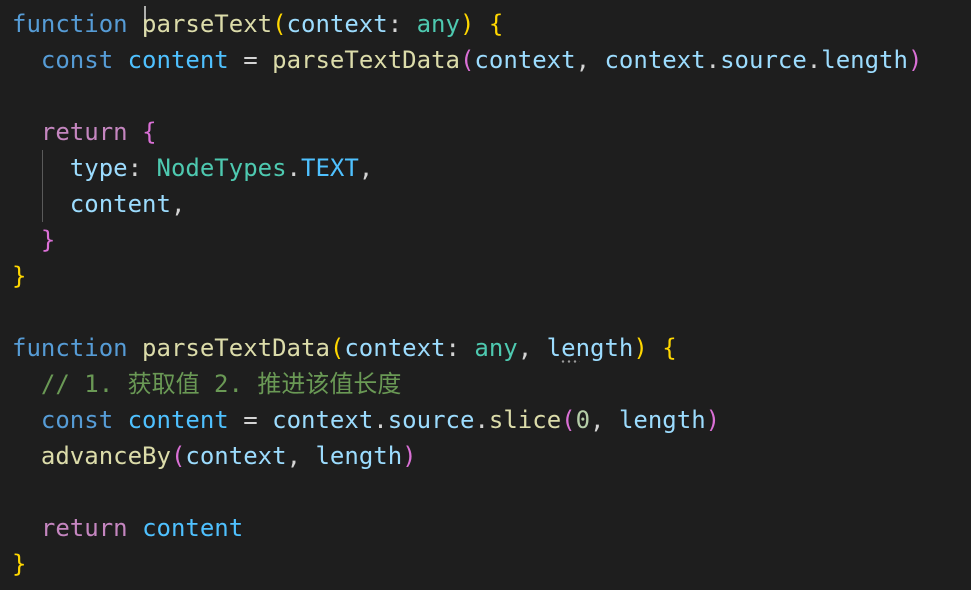 The image size is (971, 590). What do you see at coordinates (221, 384) in the screenshot?
I see `code-token: // 1. 获取值 2. 推进该值长度` at bounding box center [221, 384].